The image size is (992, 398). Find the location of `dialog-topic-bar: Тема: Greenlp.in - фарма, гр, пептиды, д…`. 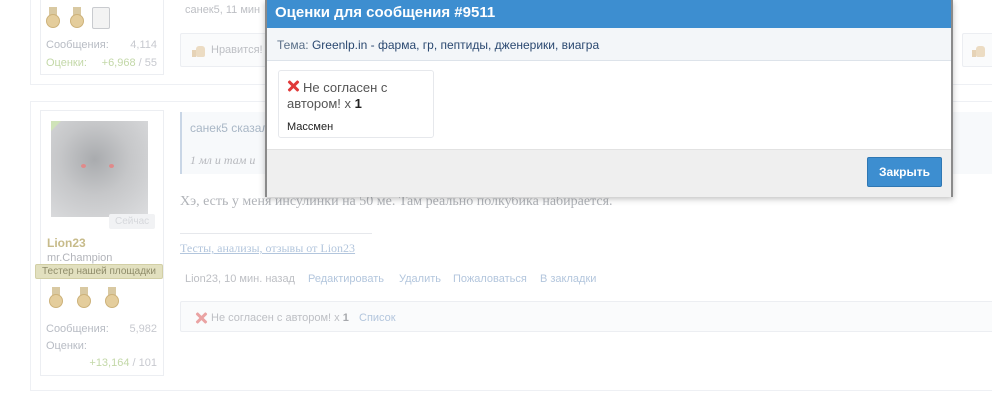

dialog-topic-bar: Тема: Greenlp.in - фарма, гр, пептиды, д… is located at coordinates (609, 44).